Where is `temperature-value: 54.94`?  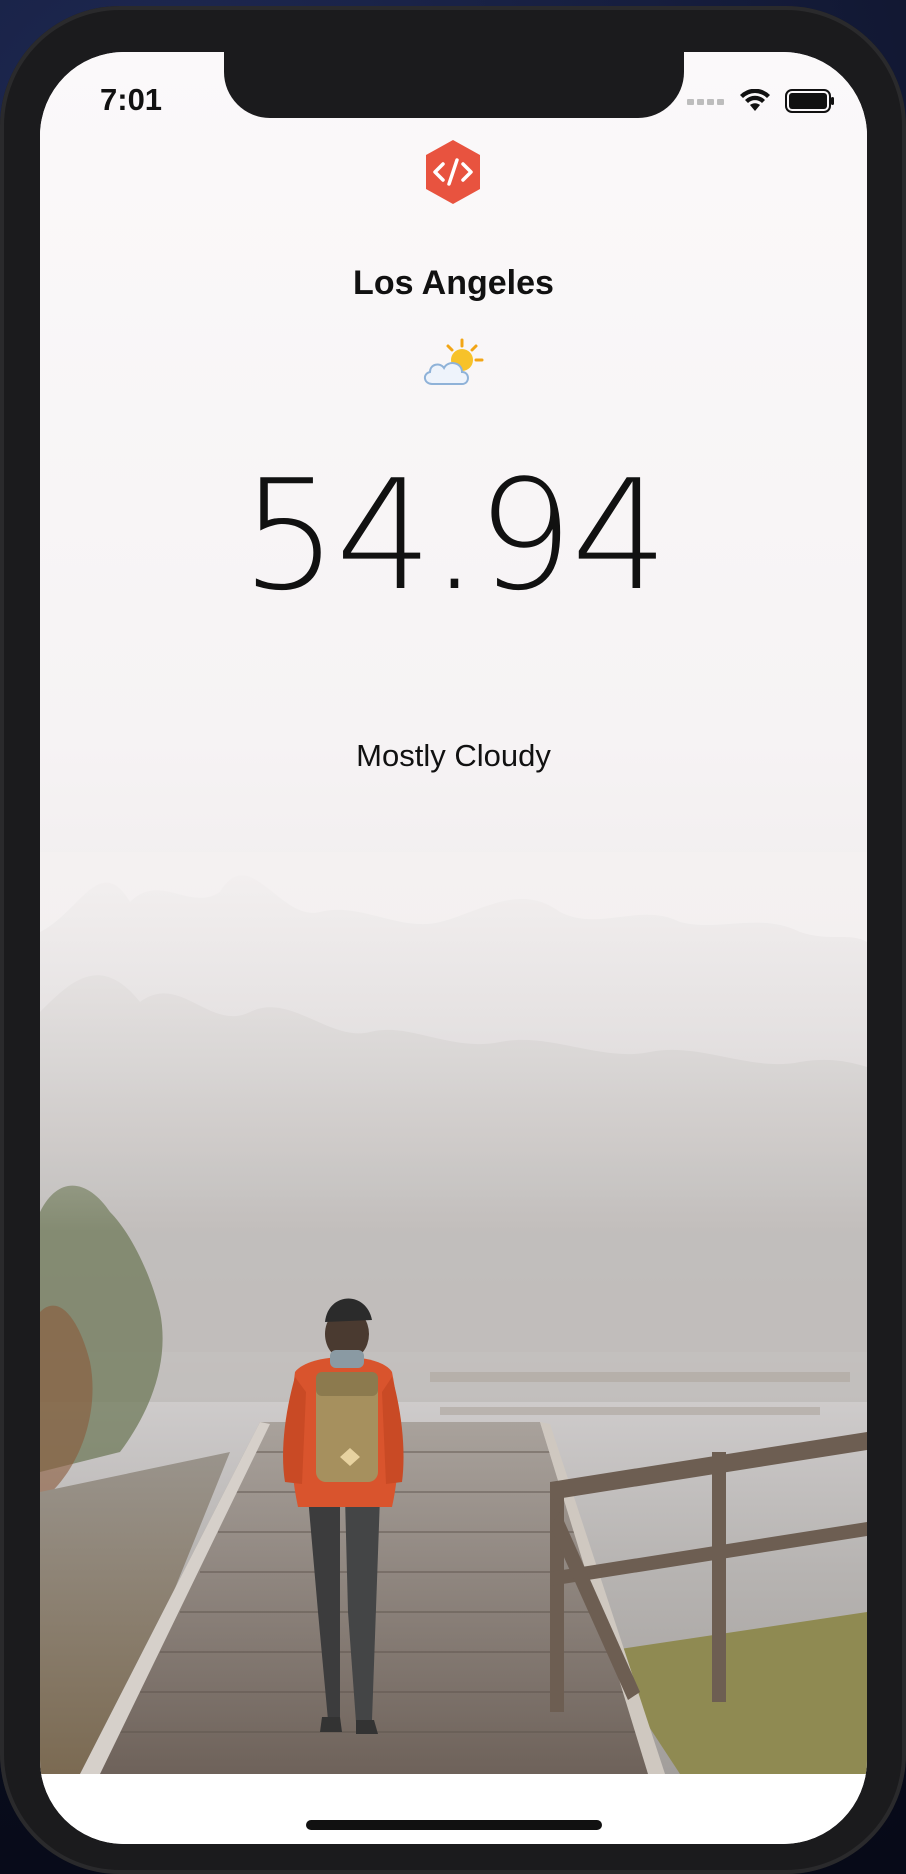 temperature-value: 54.94 is located at coordinates (454, 535).